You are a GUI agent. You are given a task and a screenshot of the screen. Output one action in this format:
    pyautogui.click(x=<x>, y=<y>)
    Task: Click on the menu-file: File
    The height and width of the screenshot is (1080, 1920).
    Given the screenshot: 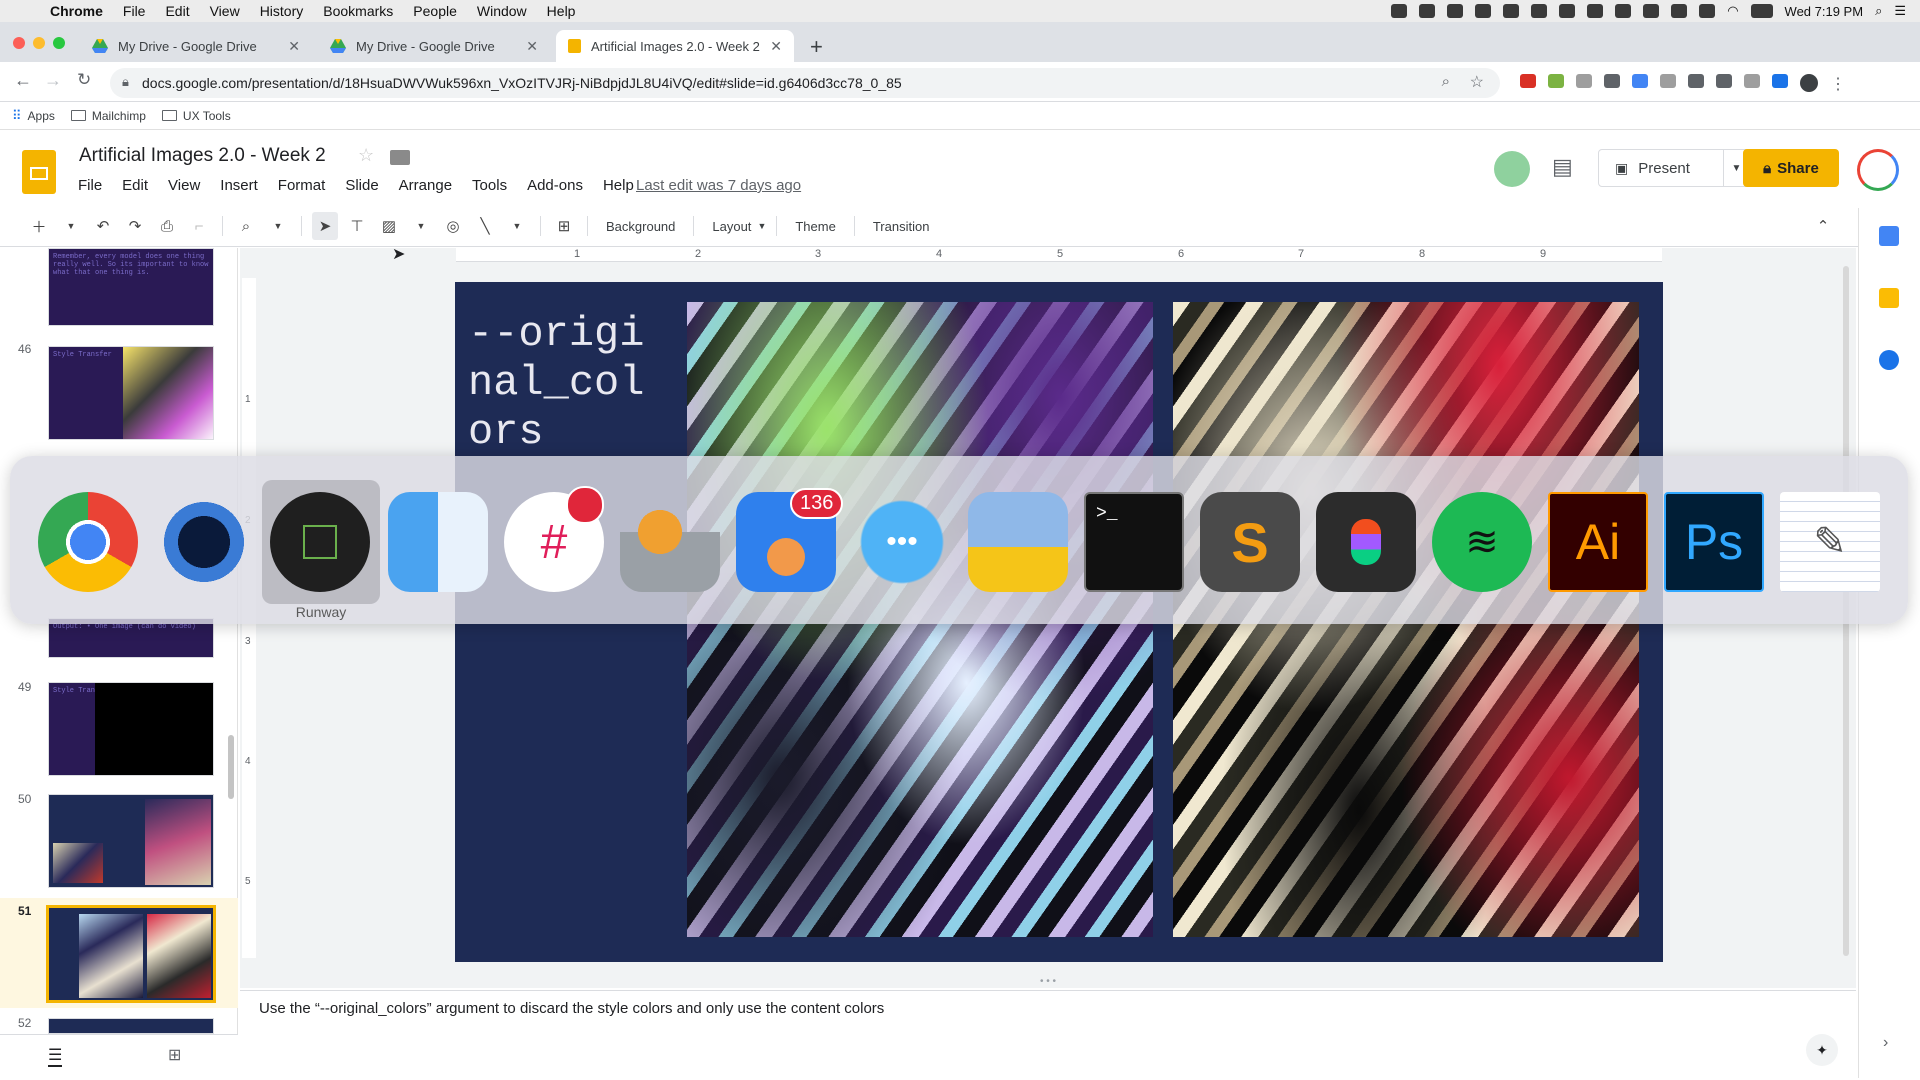 What is the action you would take?
    pyautogui.click(x=90, y=185)
    